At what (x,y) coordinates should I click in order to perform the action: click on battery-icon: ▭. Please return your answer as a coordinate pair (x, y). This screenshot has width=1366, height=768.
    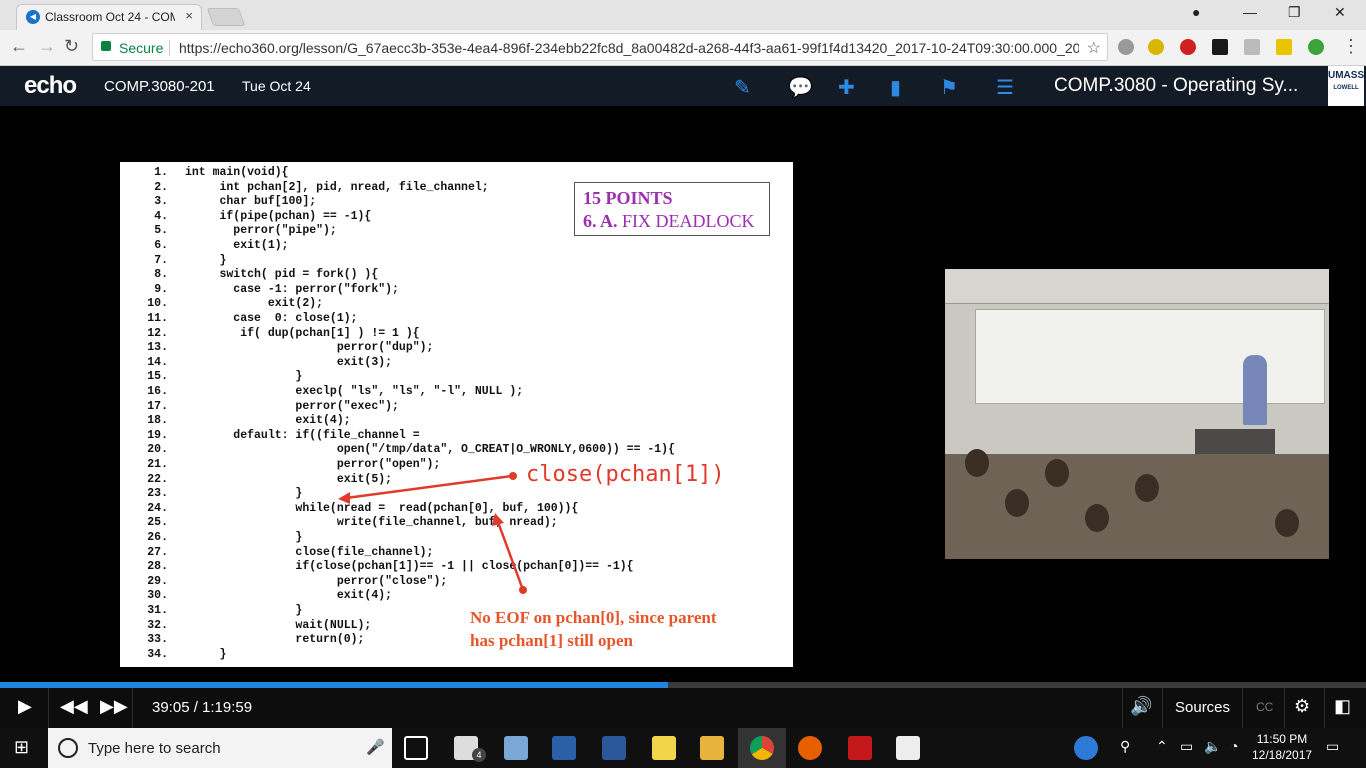
    Looking at the image, I should click on (1186, 746).